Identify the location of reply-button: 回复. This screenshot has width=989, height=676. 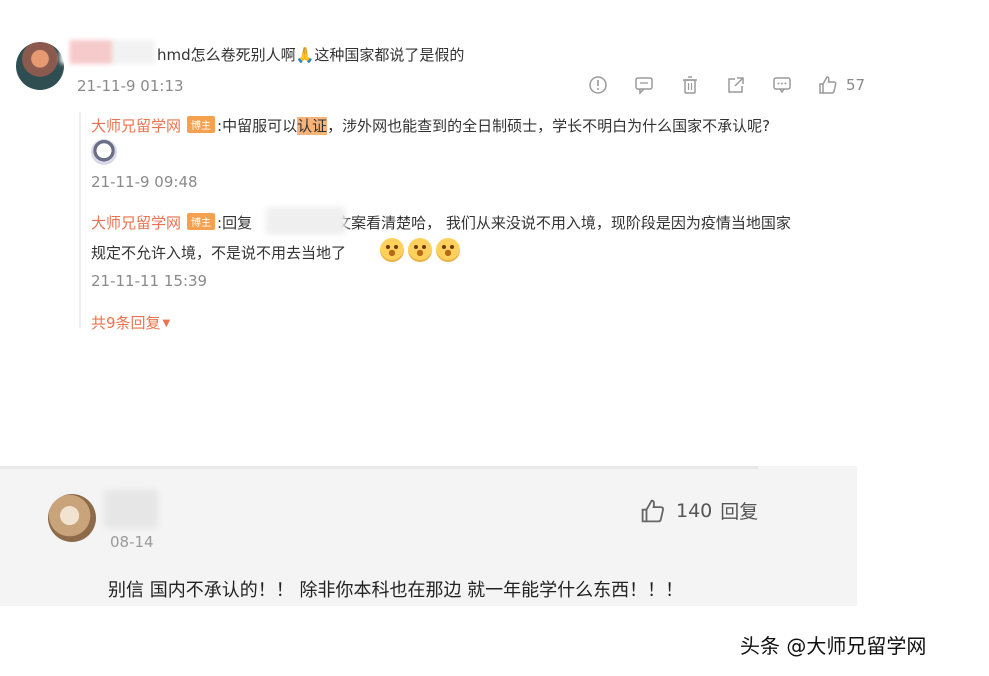
(739, 510).